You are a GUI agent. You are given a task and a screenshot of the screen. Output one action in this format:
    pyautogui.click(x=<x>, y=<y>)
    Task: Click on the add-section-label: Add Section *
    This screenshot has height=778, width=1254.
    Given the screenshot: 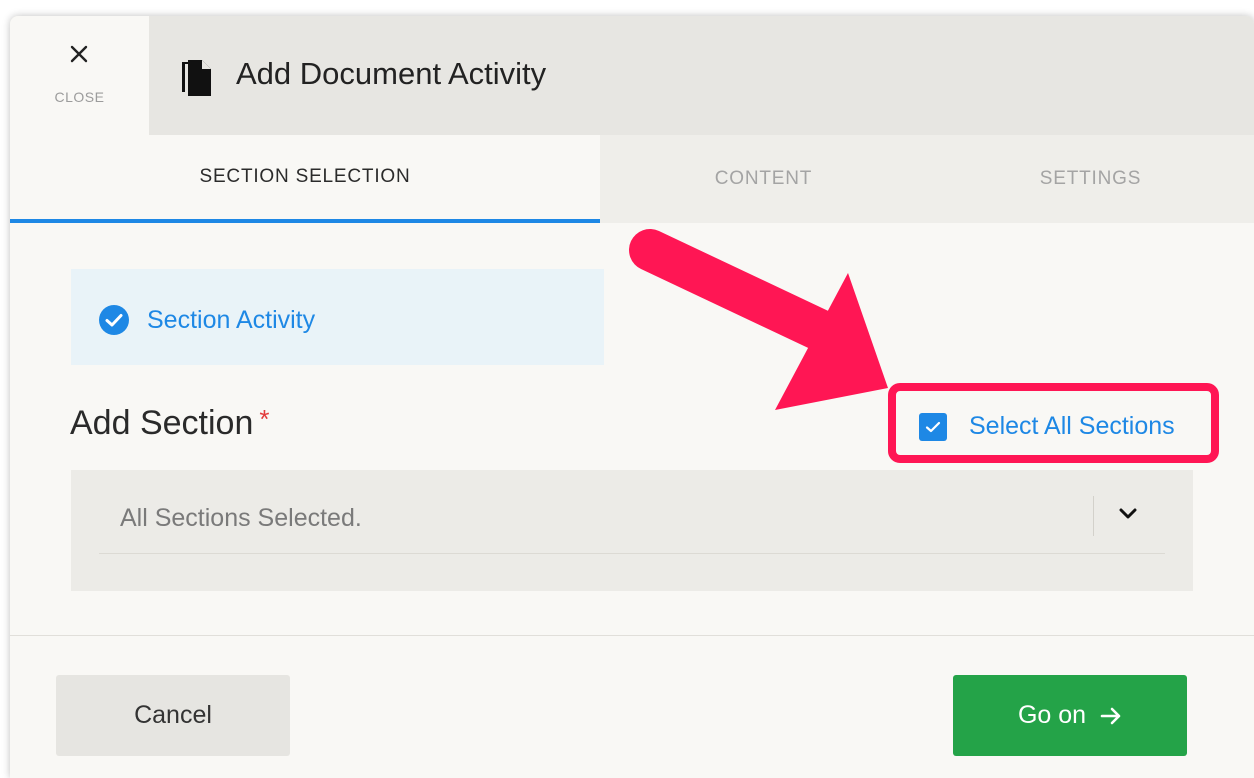 What is the action you would take?
    pyautogui.click(x=169, y=423)
    